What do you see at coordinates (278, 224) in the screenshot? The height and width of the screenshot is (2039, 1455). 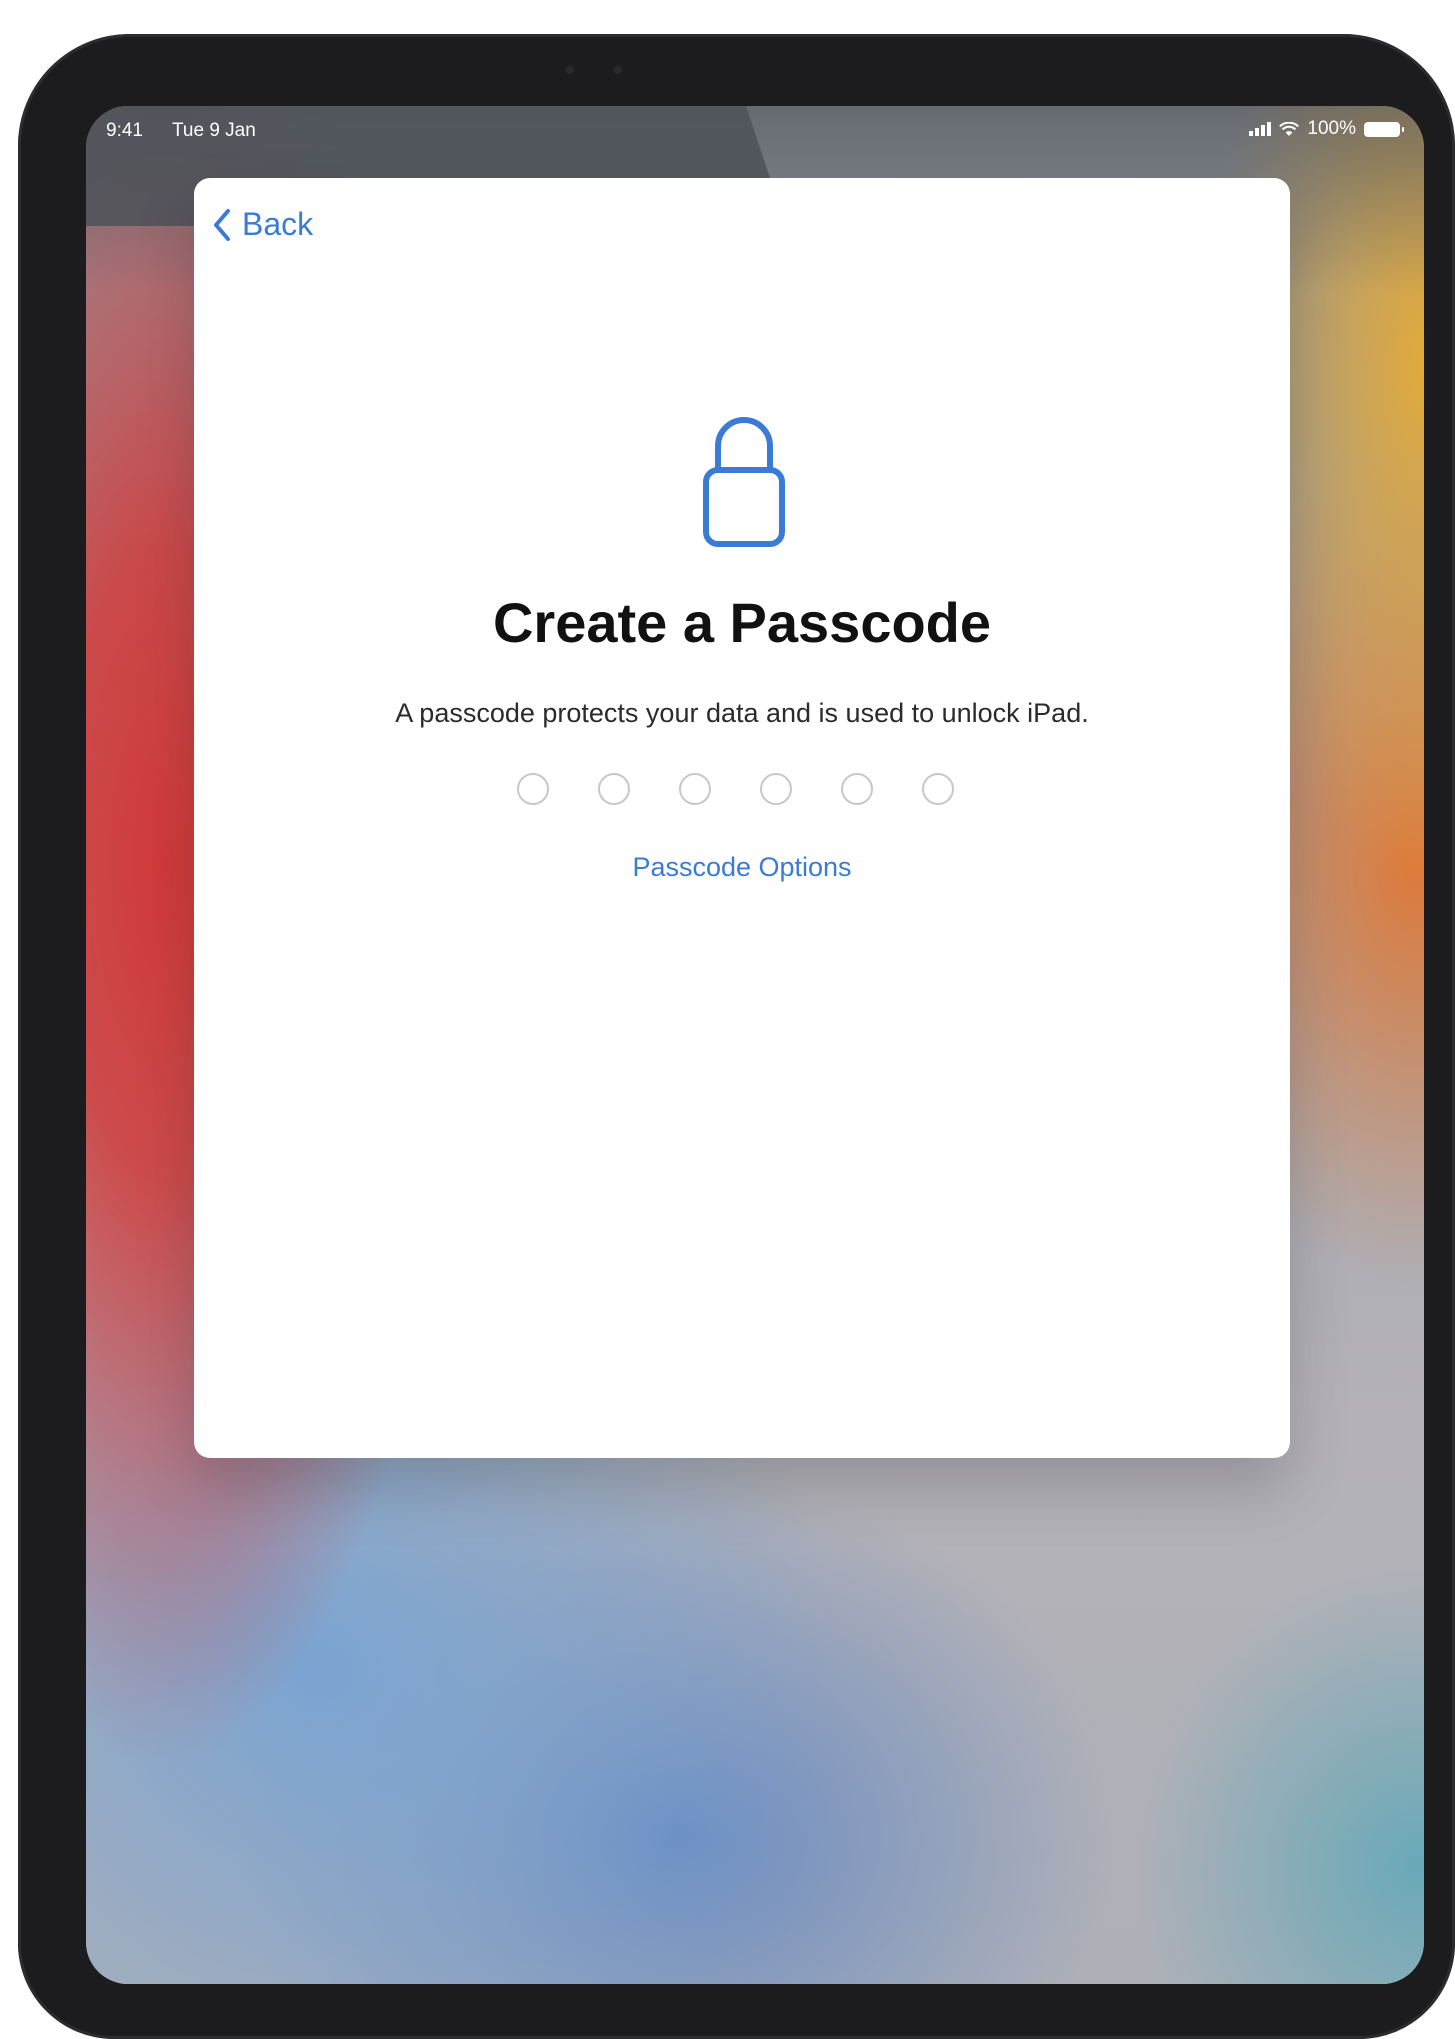 I see `back-label: Back` at bounding box center [278, 224].